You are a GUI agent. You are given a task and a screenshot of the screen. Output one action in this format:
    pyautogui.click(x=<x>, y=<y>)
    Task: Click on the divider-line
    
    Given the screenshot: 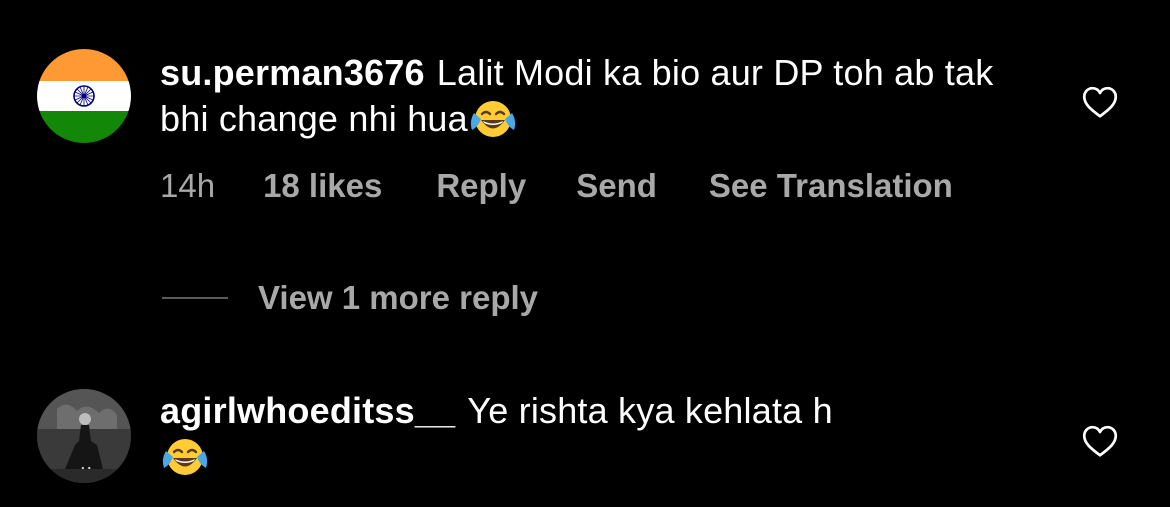 What is the action you would take?
    pyautogui.click(x=195, y=298)
    